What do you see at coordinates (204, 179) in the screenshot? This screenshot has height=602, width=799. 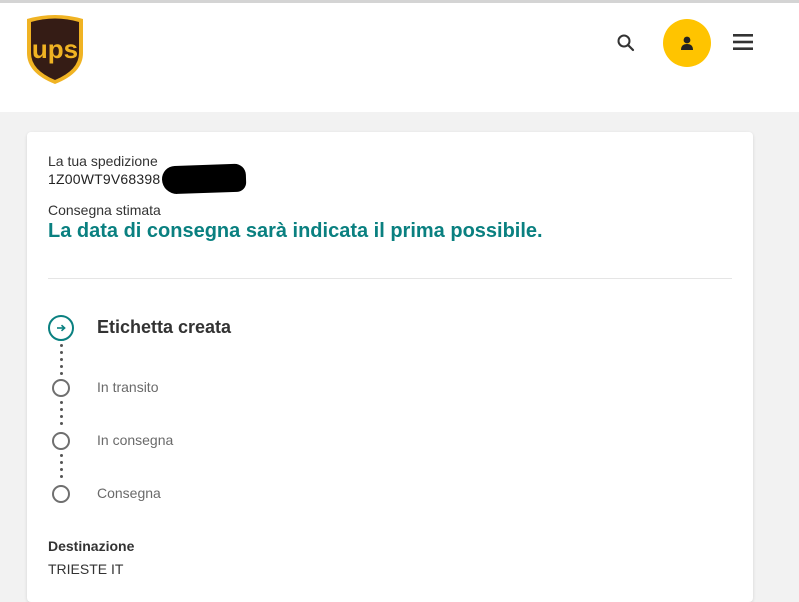 I see `redaction-mark` at bounding box center [204, 179].